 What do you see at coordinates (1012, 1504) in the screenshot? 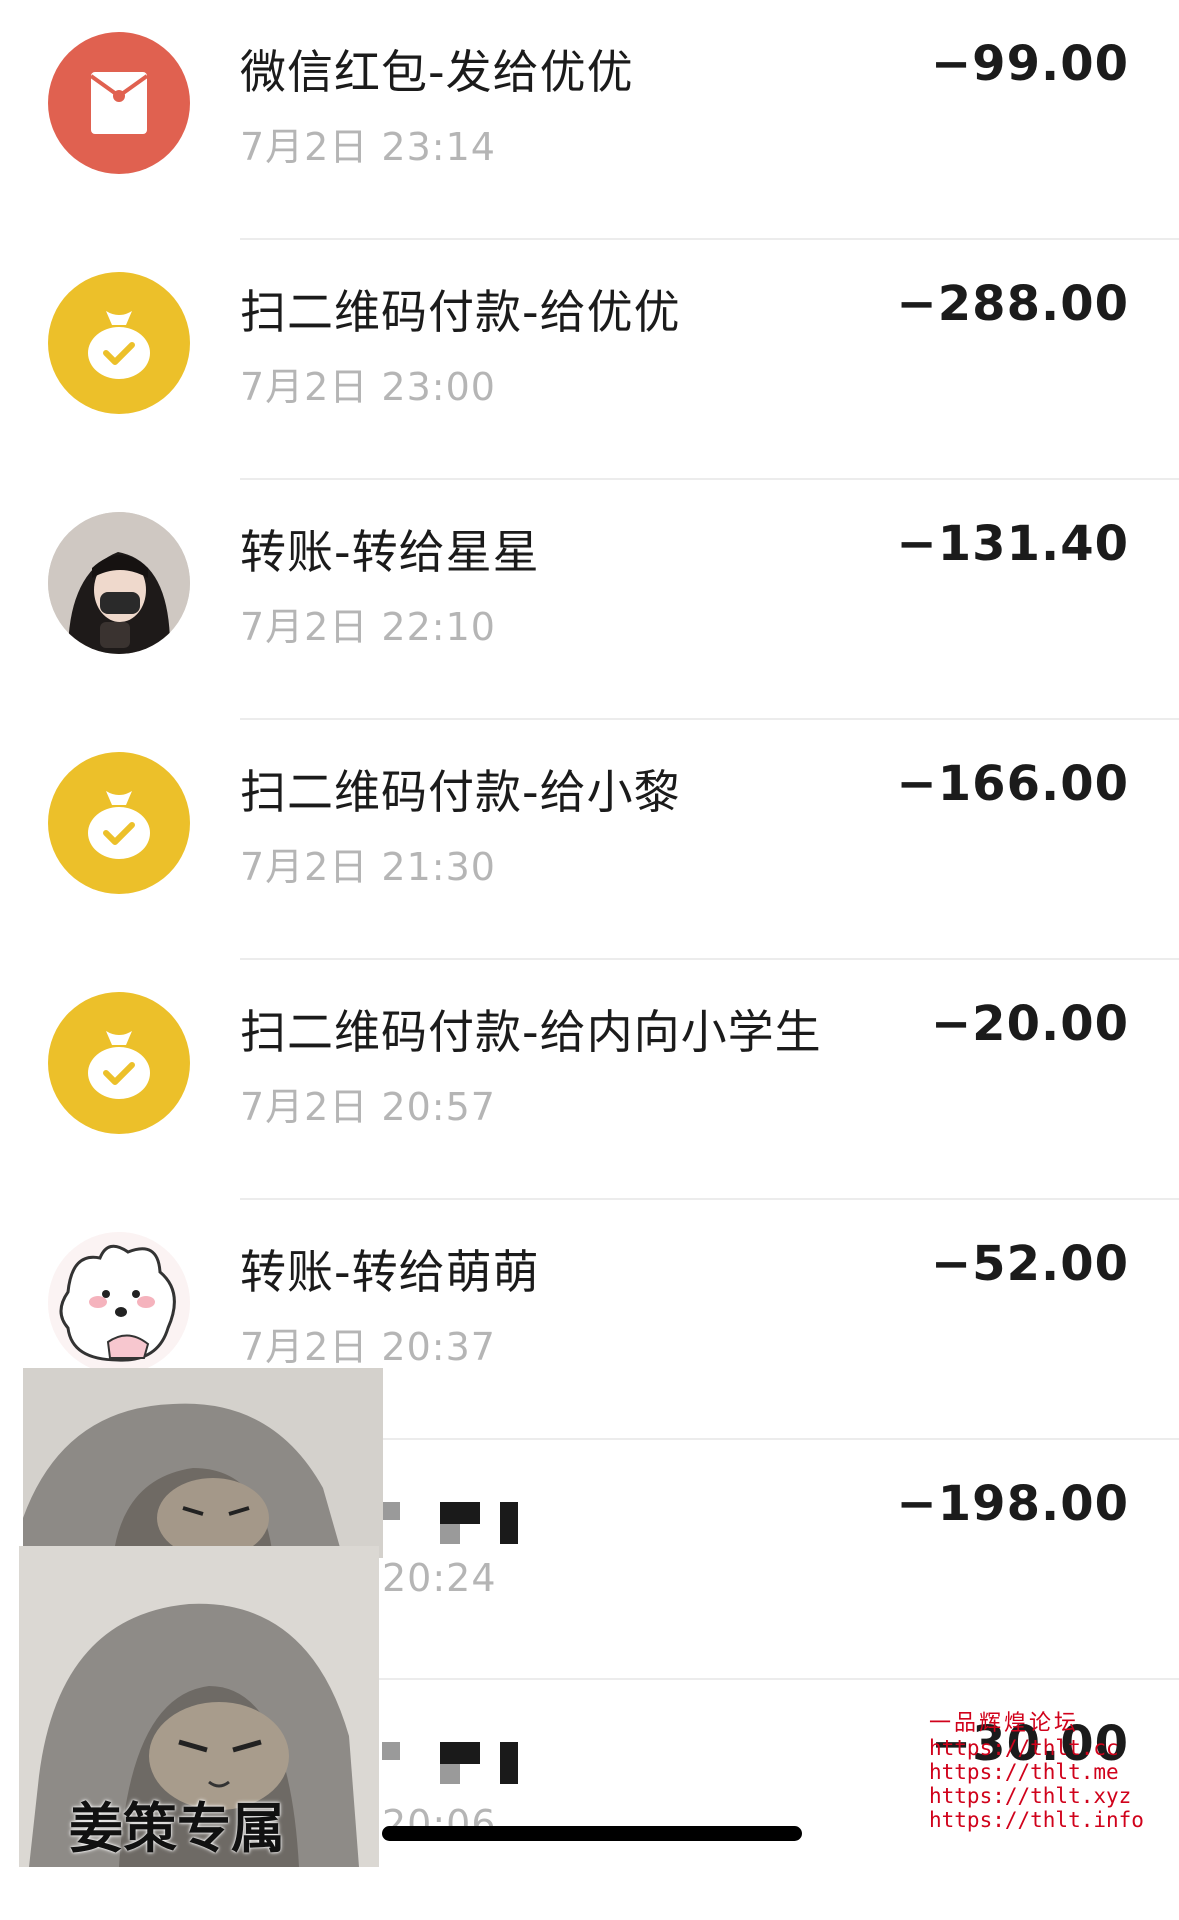
I see `transaction-amount: −198.00` at bounding box center [1012, 1504].